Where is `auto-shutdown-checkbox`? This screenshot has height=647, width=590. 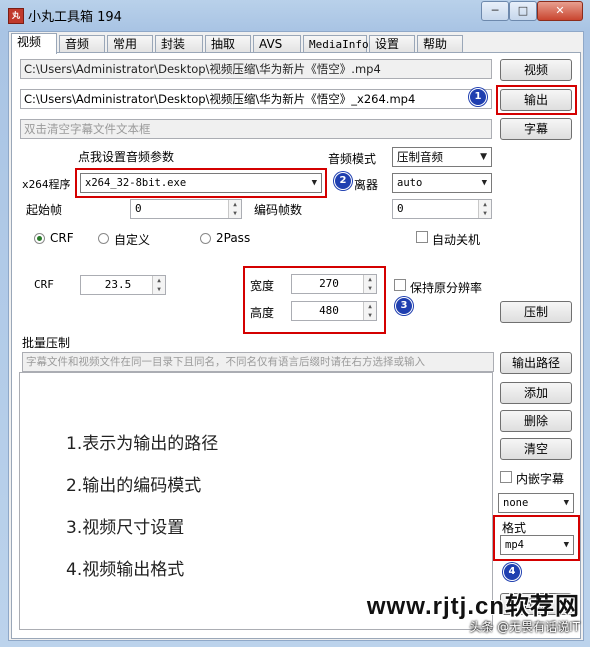
auto-shutdown-checkbox is located at coordinates (422, 237).